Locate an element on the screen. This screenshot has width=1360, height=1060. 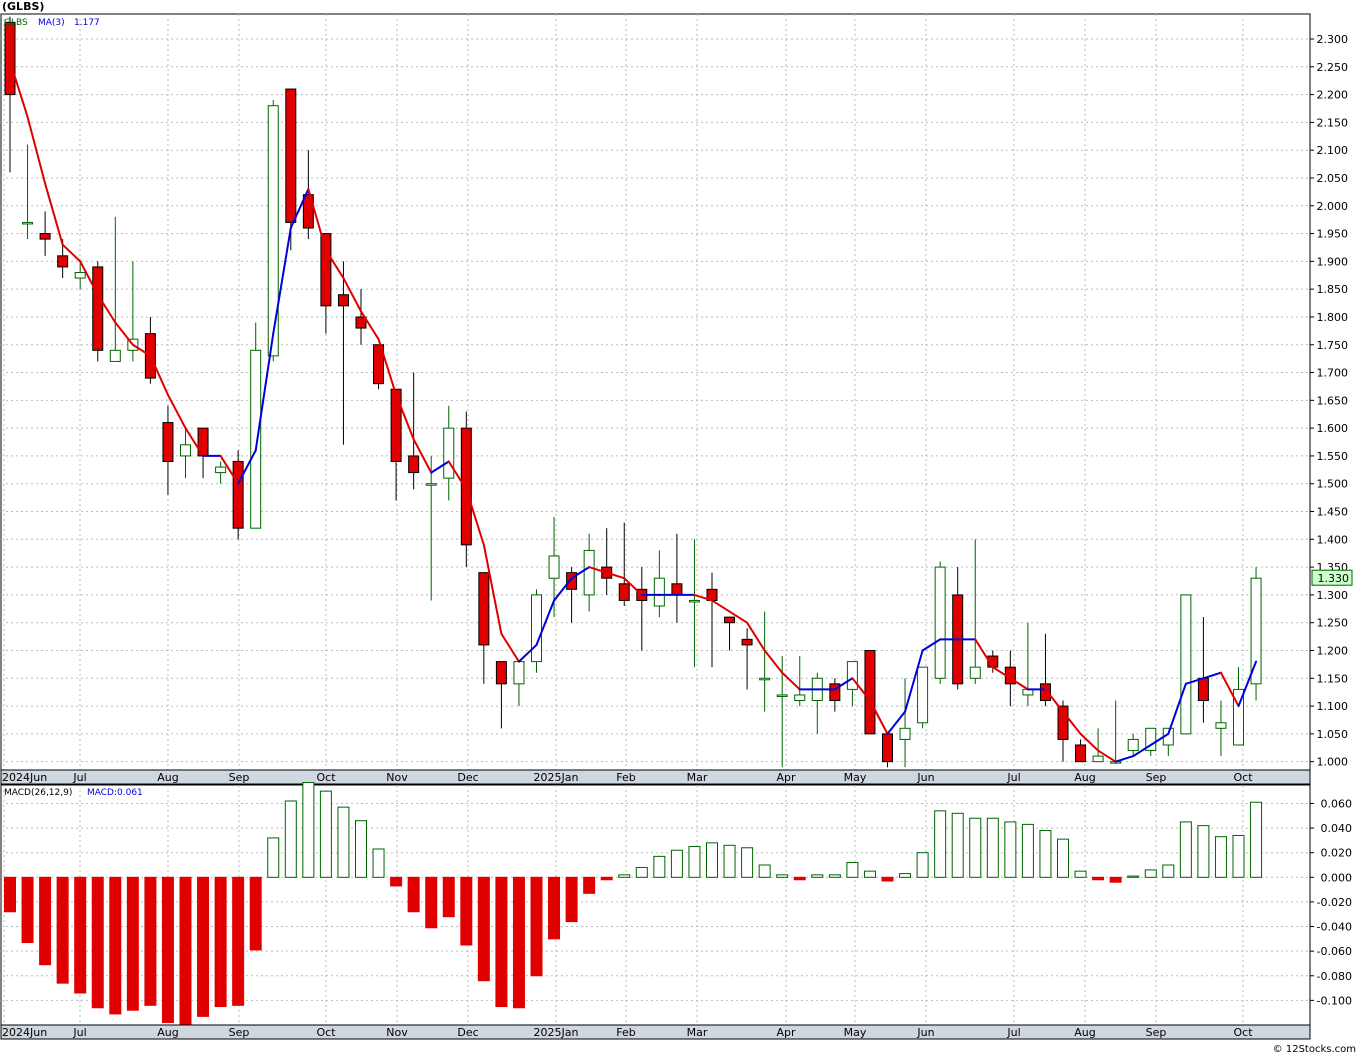
macd-x-label: May is located at coordinates (855, 1032).